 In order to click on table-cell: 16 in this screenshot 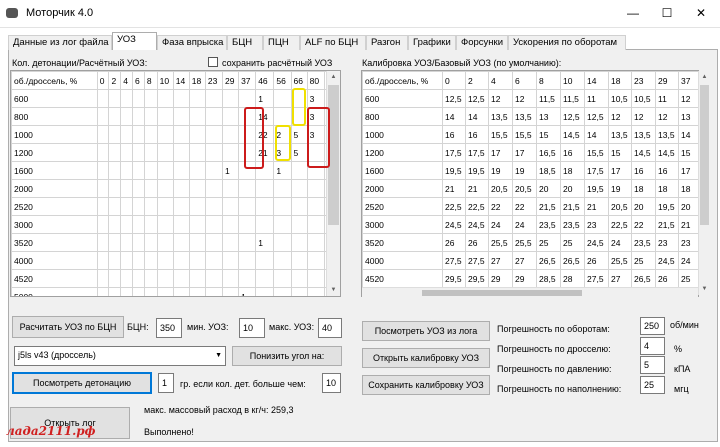, I will do `click(477, 134)`.